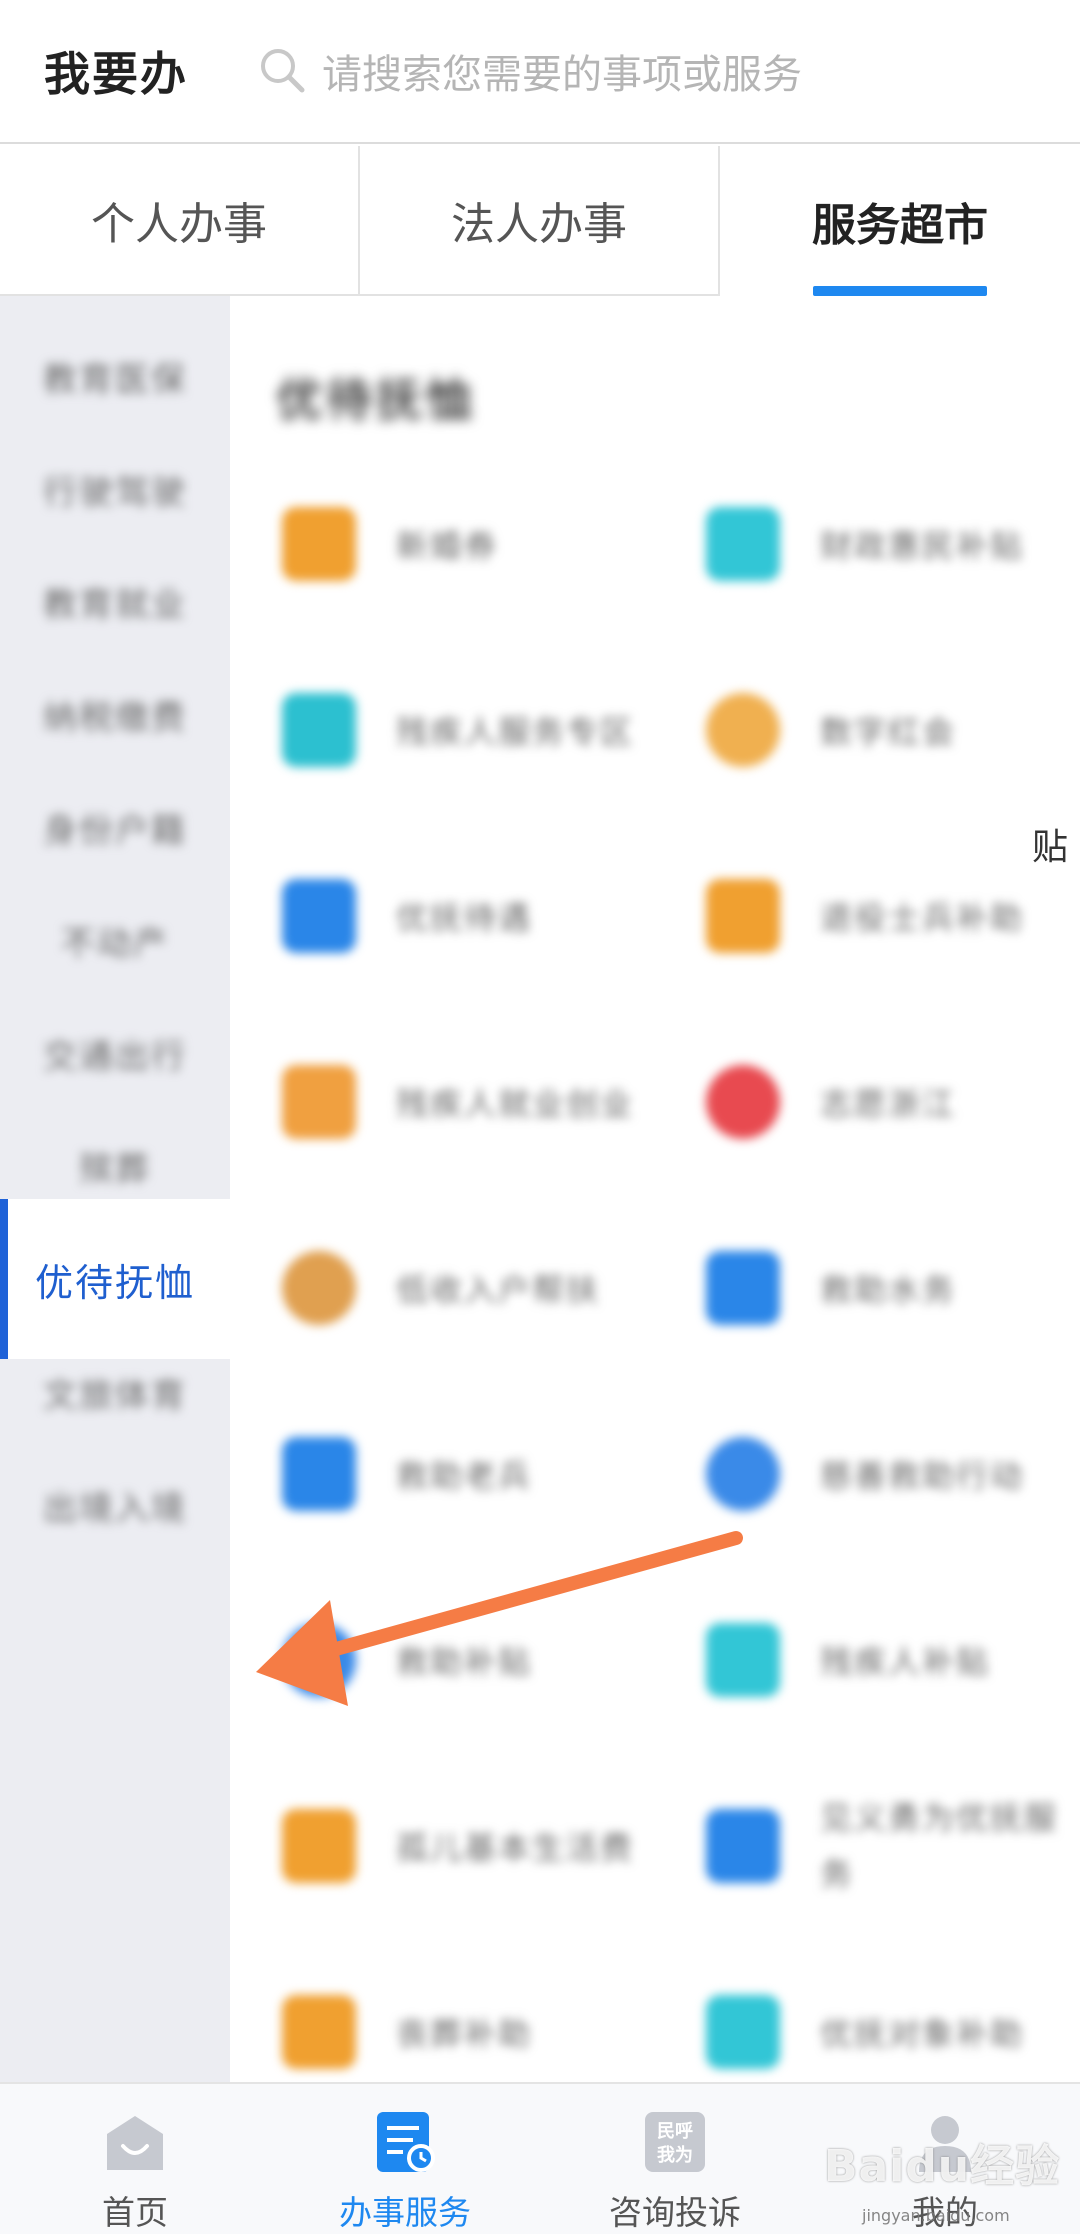 The image size is (1080, 2234). I want to click on hands-icon, so click(319, 1474).